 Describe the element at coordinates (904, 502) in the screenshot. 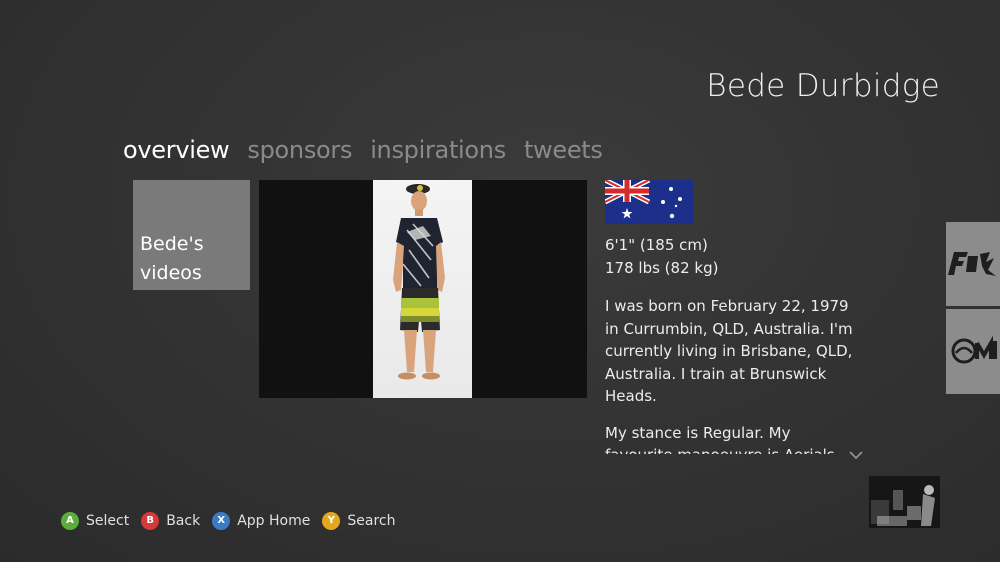

I see `kinect-camera-preview` at that location.